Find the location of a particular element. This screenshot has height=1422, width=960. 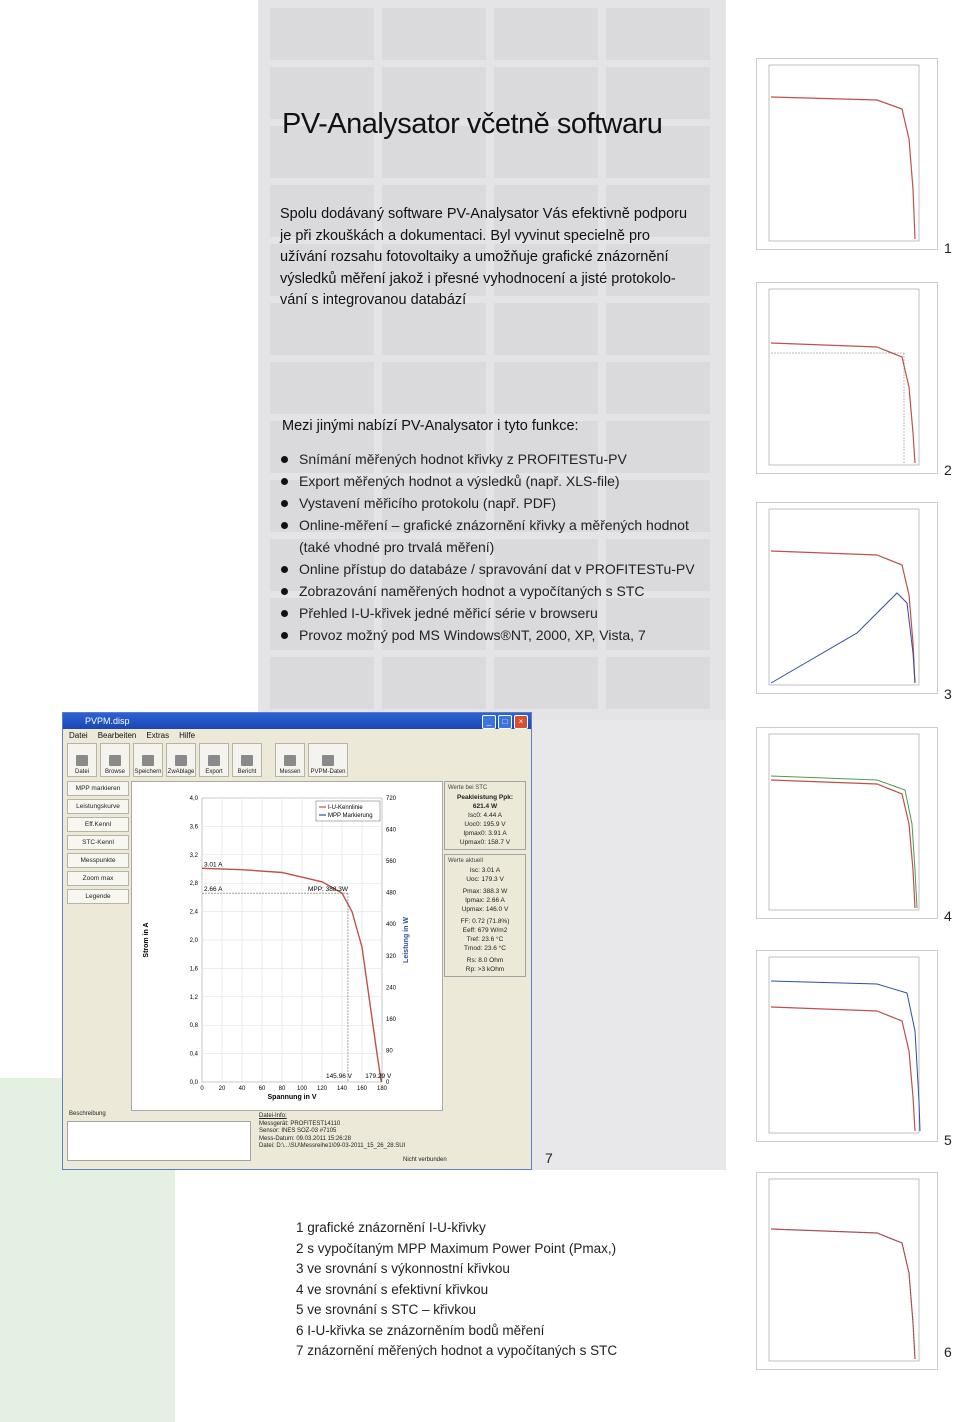

actual-value: Tmod: 23.6 °C is located at coordinates (485, 948).